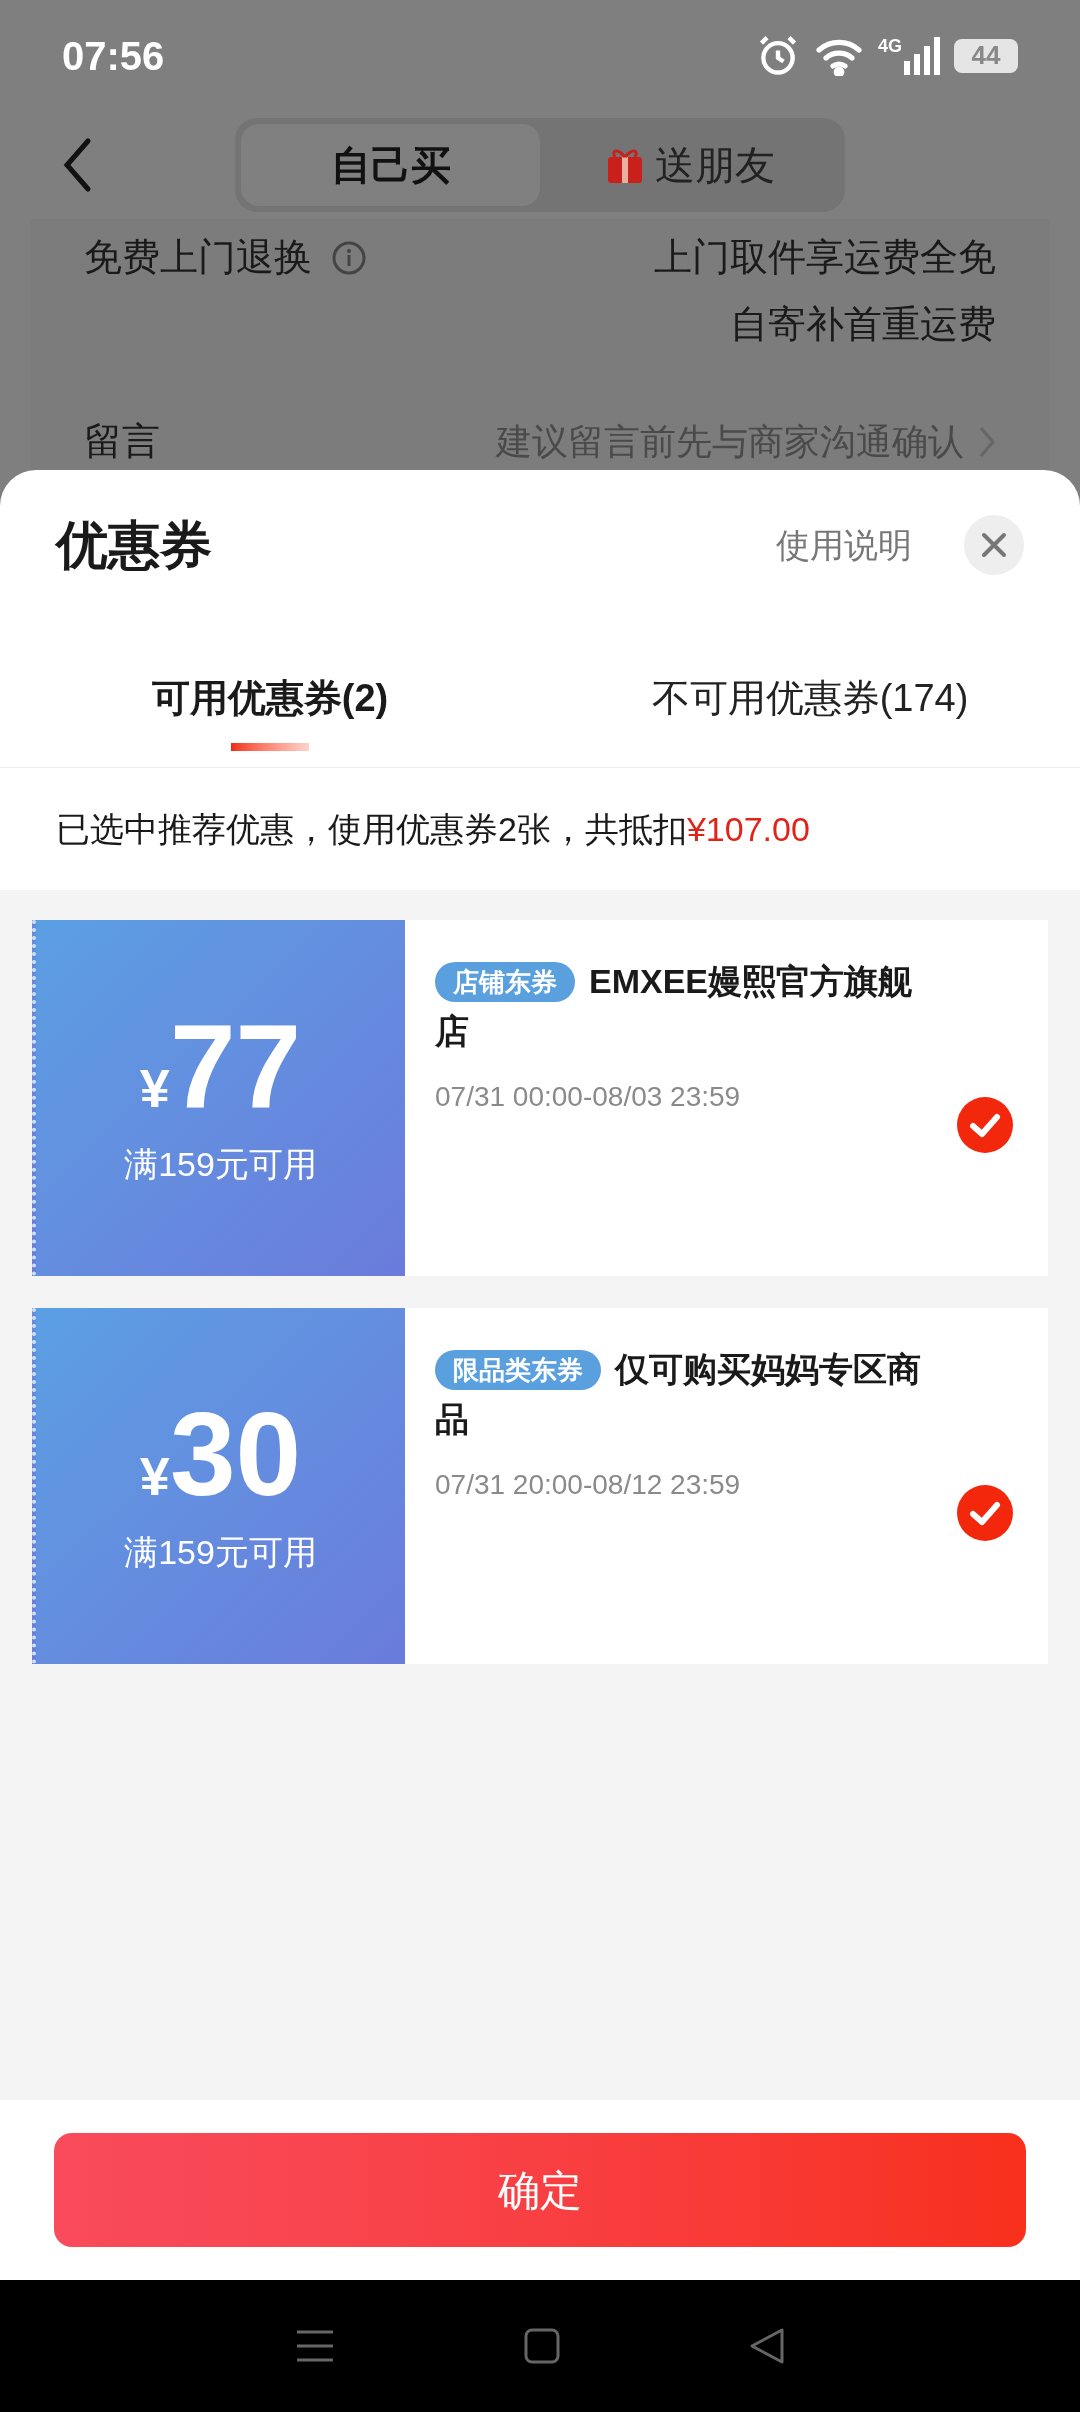  Describe the element at coordinates (314, 2346) in the screenshot. I see `menu-icon` at that location.